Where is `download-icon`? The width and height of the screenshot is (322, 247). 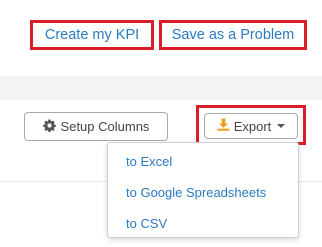
download-icon is located at coordinates (223, 126).